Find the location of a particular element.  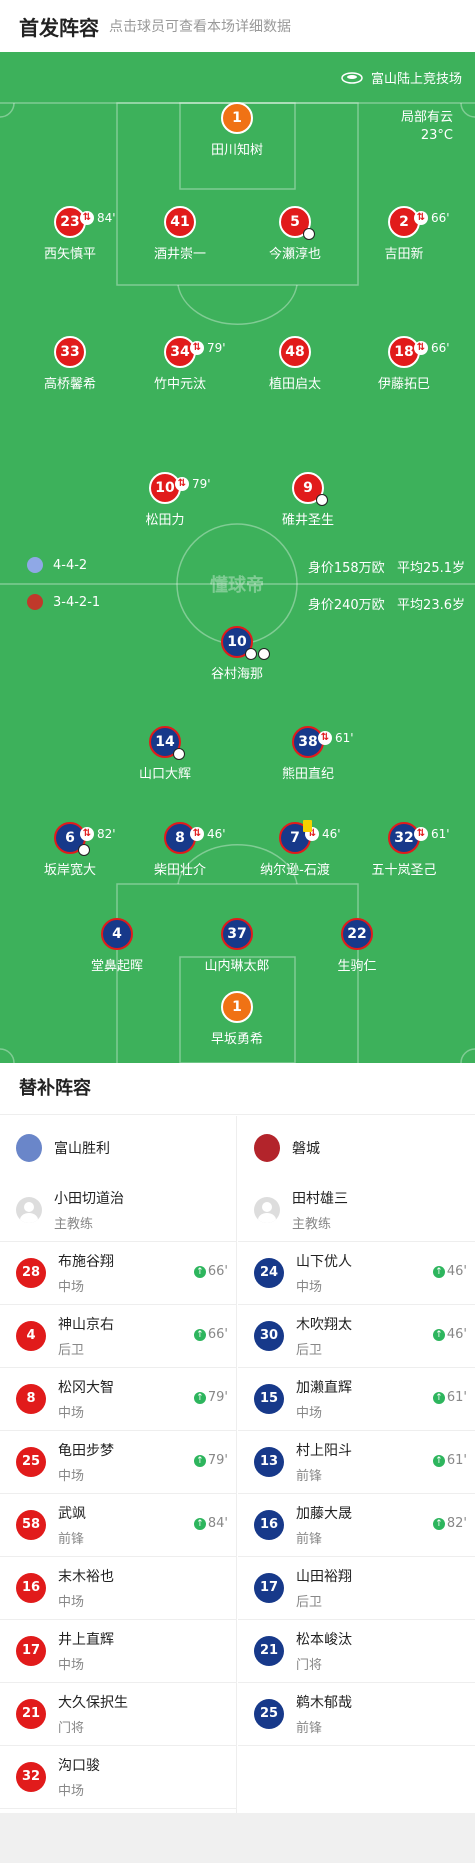

away-player: 10 谷村海那 is located at coordinates (237, 654).